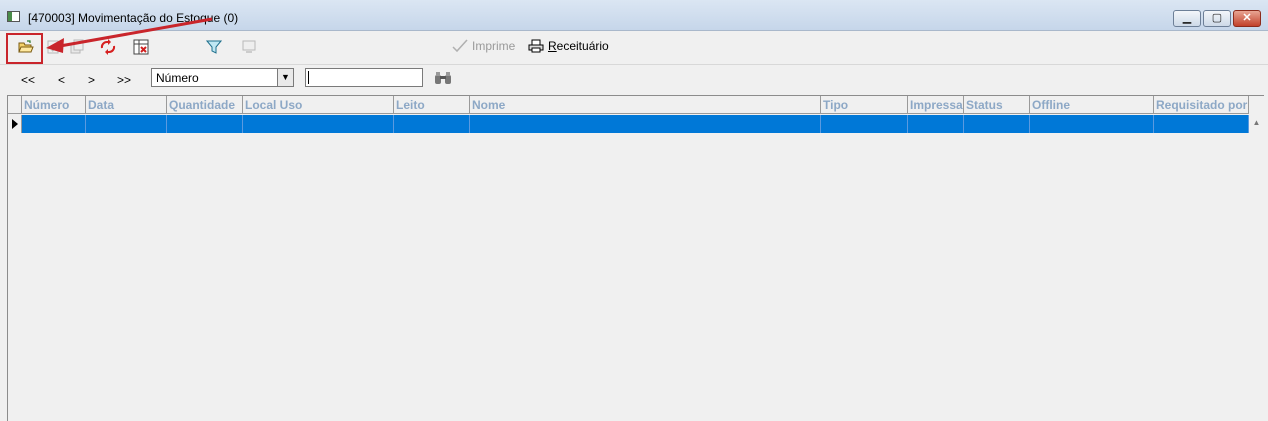 Image resolution: width=1268 pixels, height=421 pixels. I want to click on binoculars-search-button, so click(443, 79).